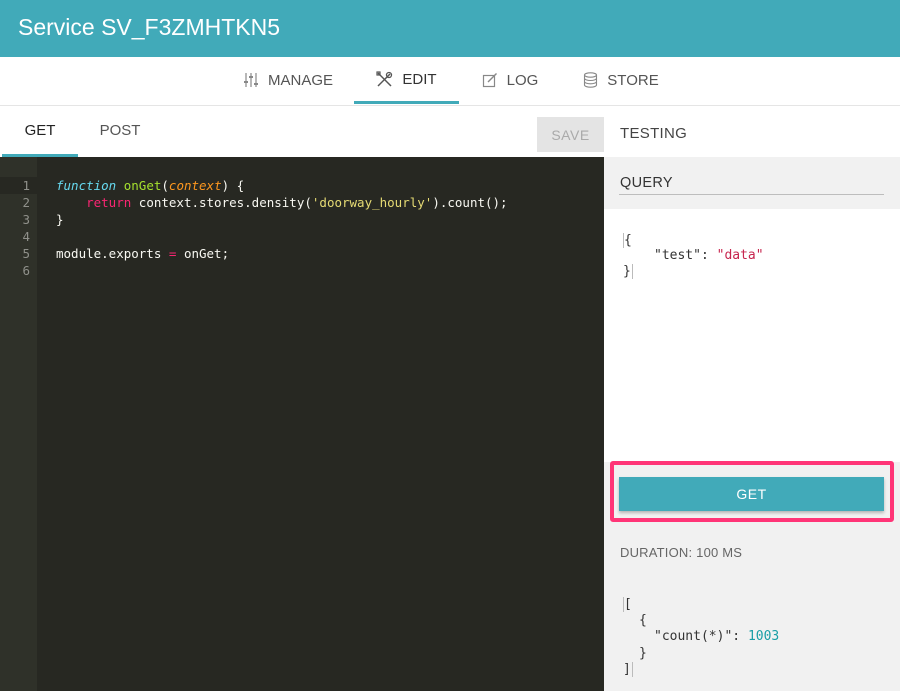 The width and height of the screenshot is (900, 691). I want to click on json-bracket: ], so click(628, 669).